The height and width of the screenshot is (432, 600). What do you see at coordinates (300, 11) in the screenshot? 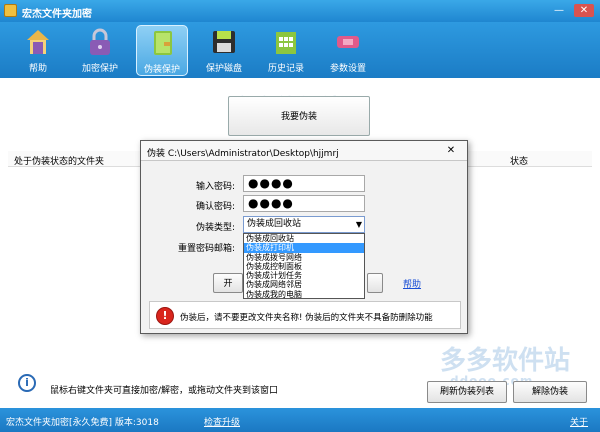
I see `title-bar: 宏杰文件夹加密 — ✕` at bounding box center [300, 11].